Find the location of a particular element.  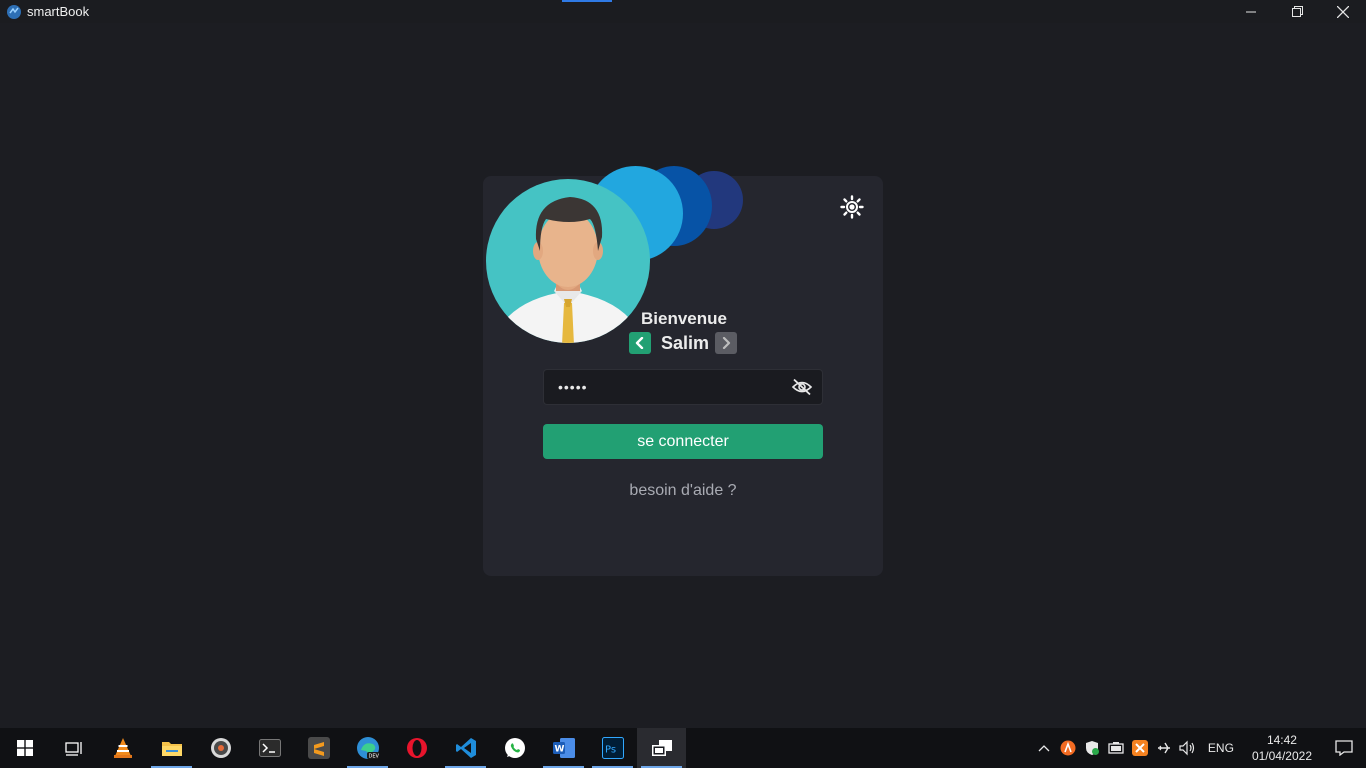

eye-off-icon is located at coordinates (802, 387).